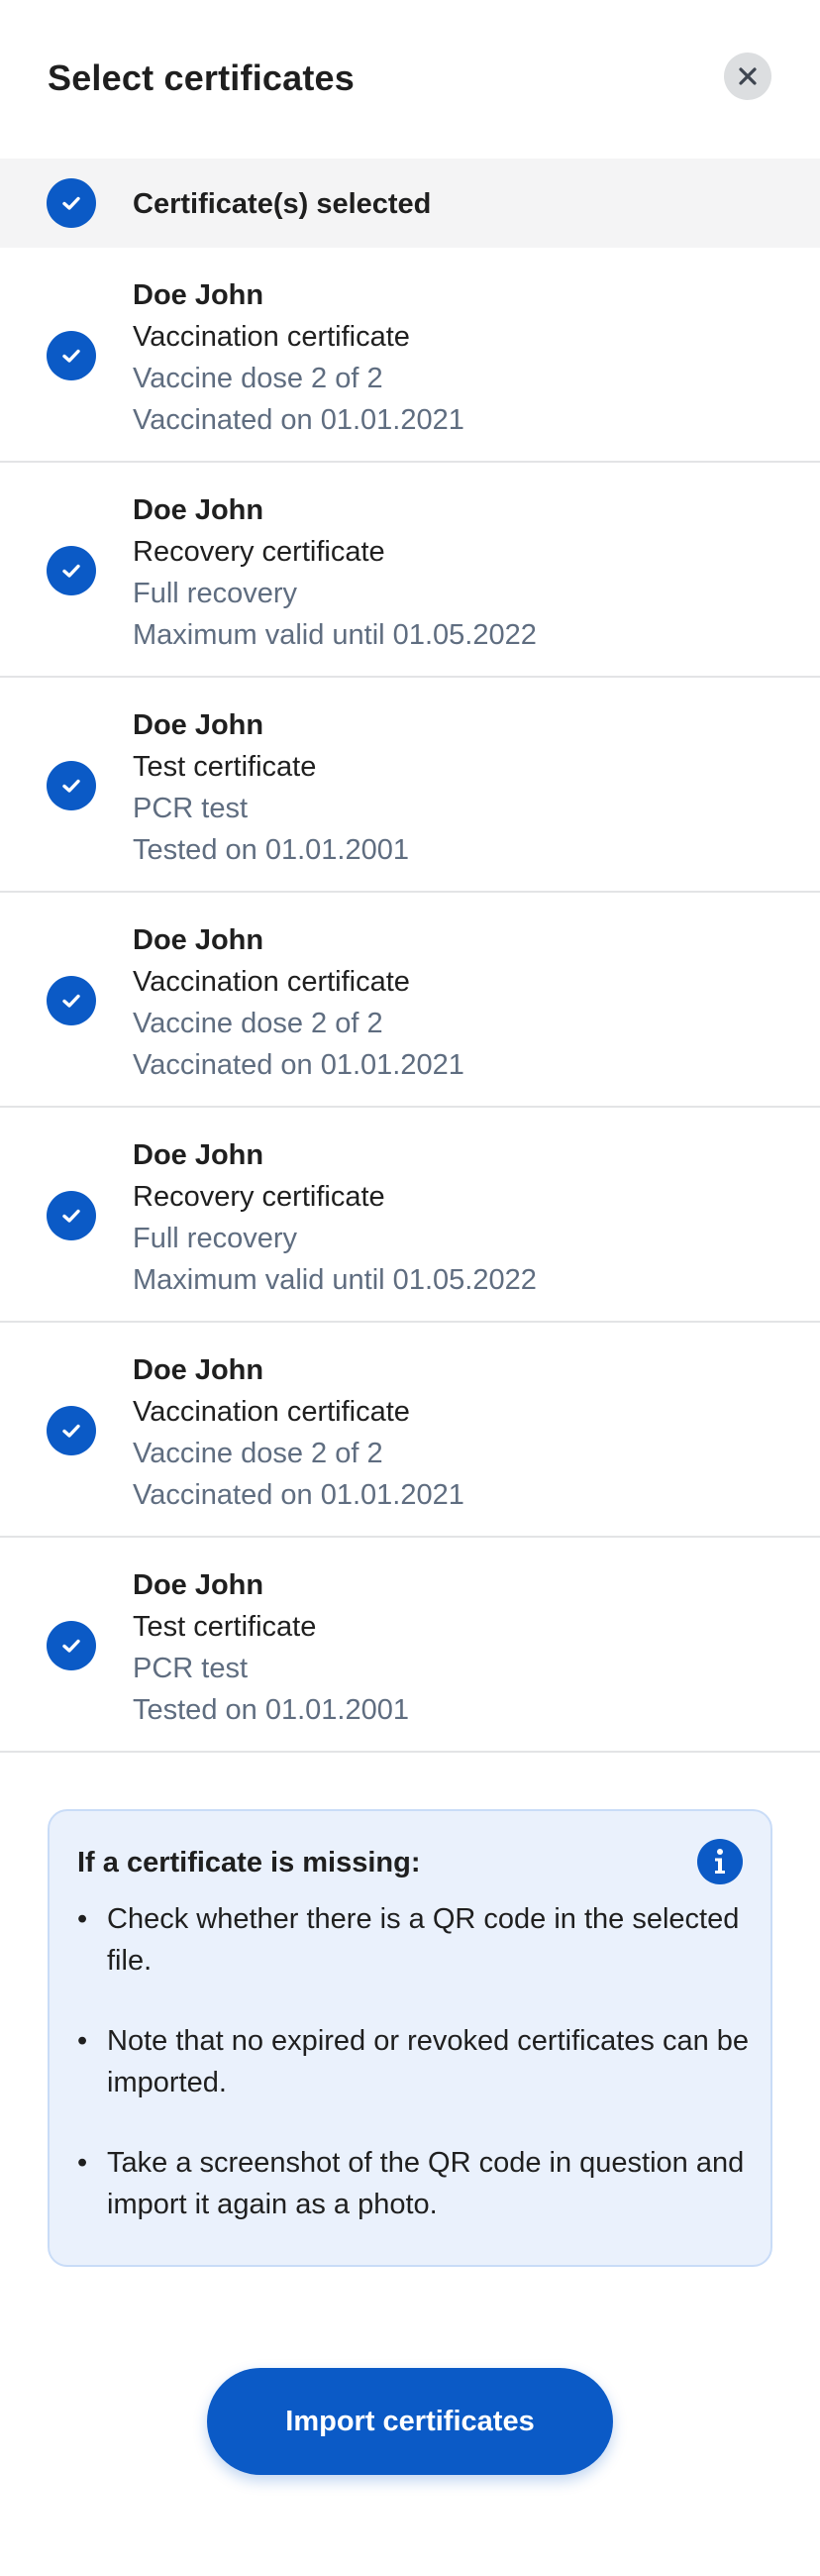  Describe the element at coordinates (249, 1862) in the screenshot. I see `info-box-title: If a certificate is missing:` at that location.